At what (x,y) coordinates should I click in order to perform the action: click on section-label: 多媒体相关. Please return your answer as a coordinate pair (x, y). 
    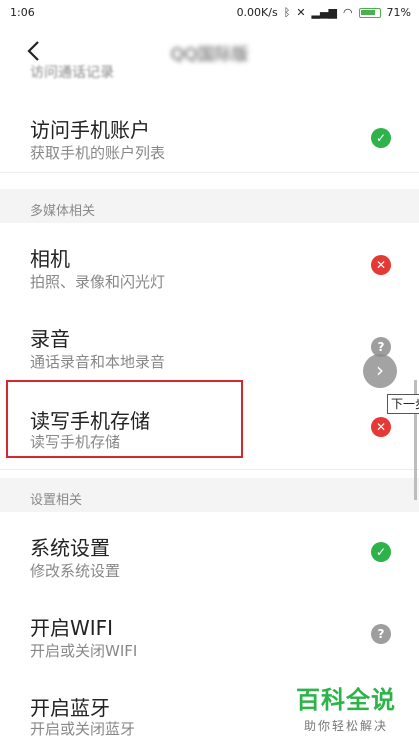
    Looking at the image, I should click on (63, 211).